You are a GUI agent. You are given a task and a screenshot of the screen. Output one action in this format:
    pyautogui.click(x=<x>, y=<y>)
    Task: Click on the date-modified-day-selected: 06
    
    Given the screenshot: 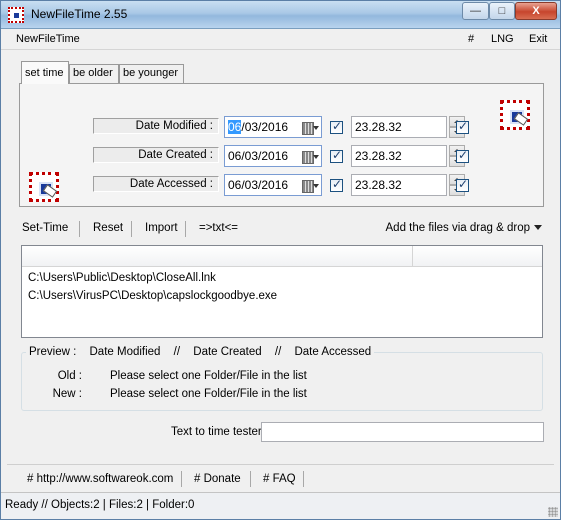 What is the action you would take?
    pyautogui.click(x=235, y=127)
    